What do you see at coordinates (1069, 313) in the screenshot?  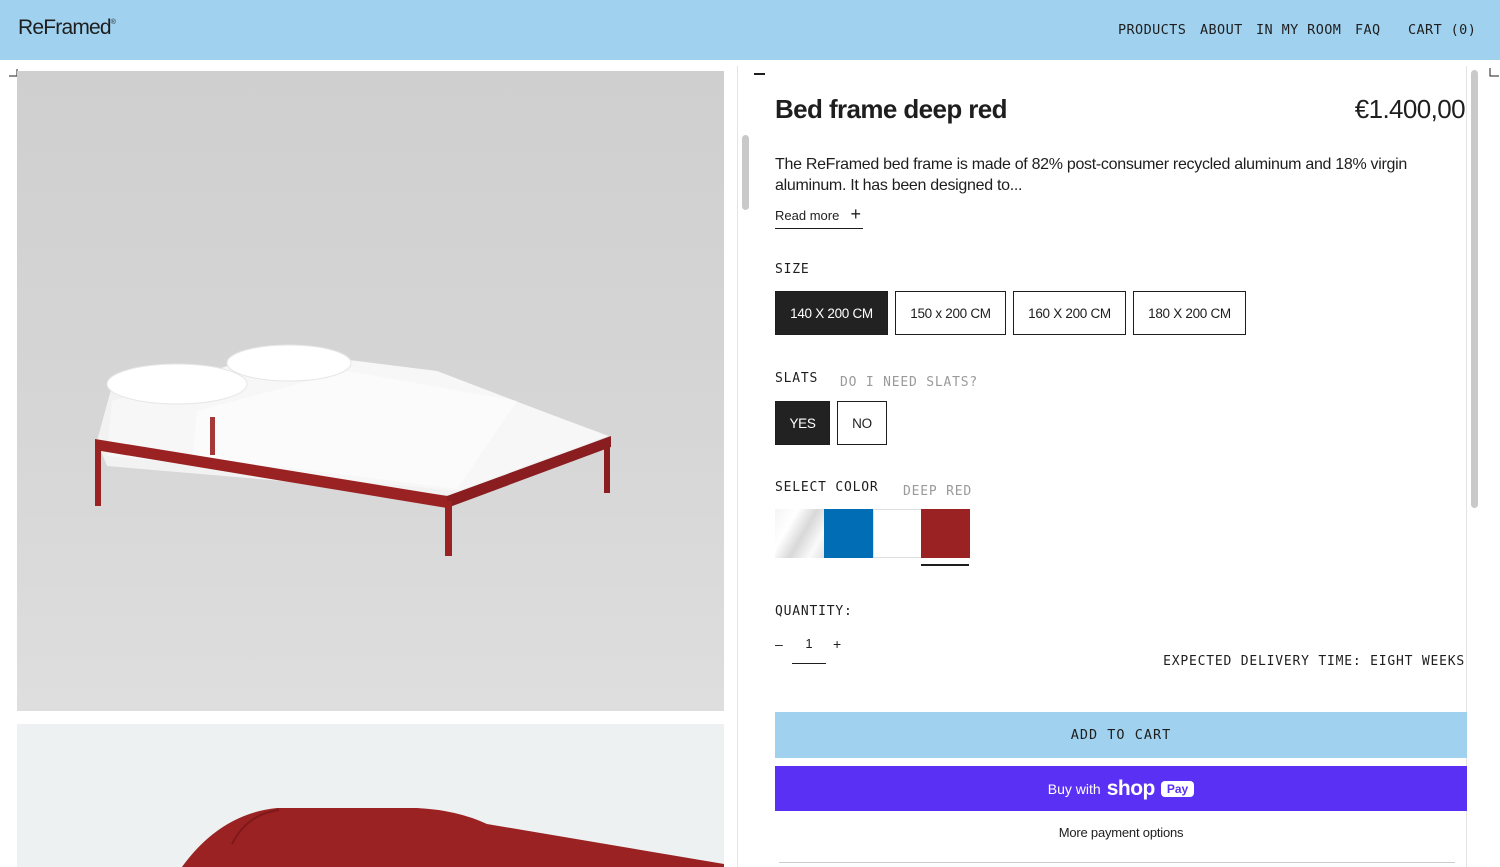 I see `size-option-160: 160 X 200 CM` at bounding box center [1069, 313].